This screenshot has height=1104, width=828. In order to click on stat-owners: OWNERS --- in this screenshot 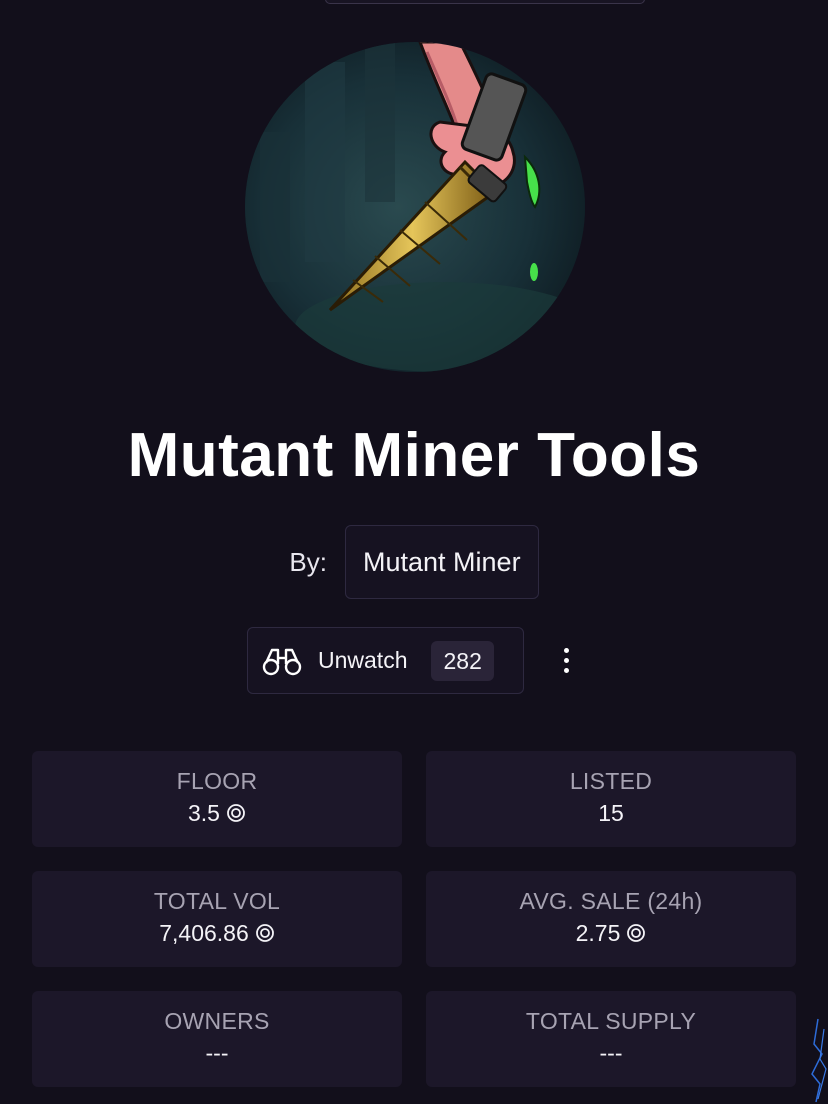, I will do `click(217, 1039)`.